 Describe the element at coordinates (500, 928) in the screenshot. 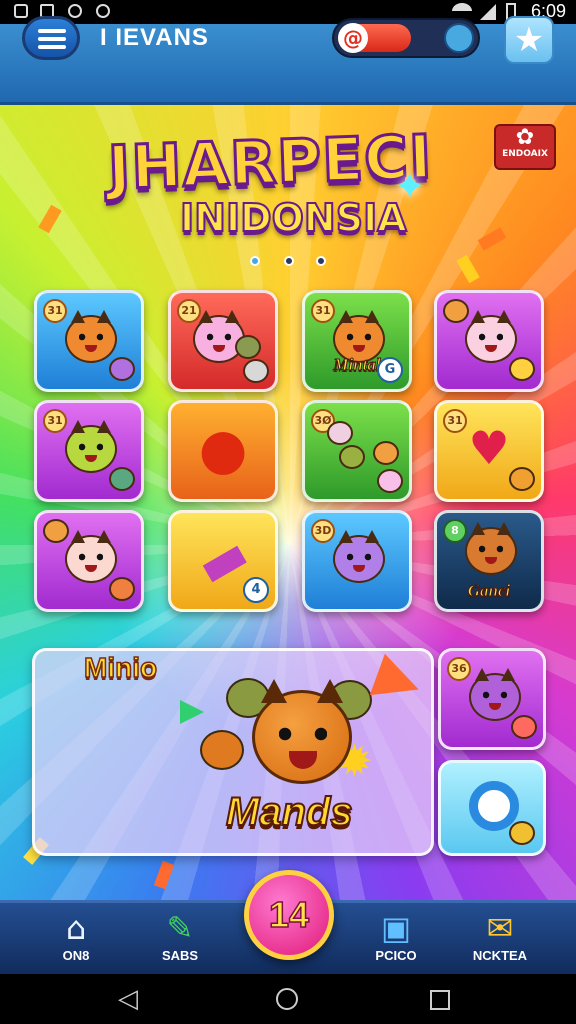

I see `envelope-icon: ✉` at that location.